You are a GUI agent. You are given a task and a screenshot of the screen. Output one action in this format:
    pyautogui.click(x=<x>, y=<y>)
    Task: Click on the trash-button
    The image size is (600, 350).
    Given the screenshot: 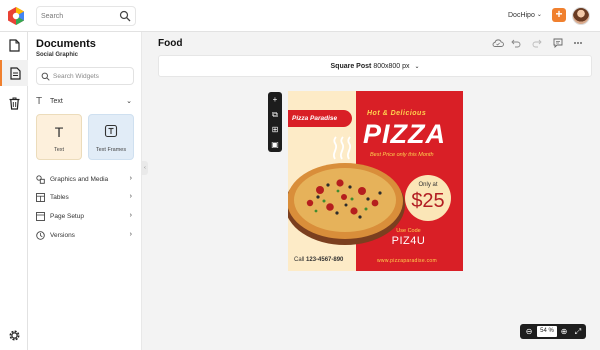 What is the action you would take?
    pyautogui.click(x=14, y=103)
    